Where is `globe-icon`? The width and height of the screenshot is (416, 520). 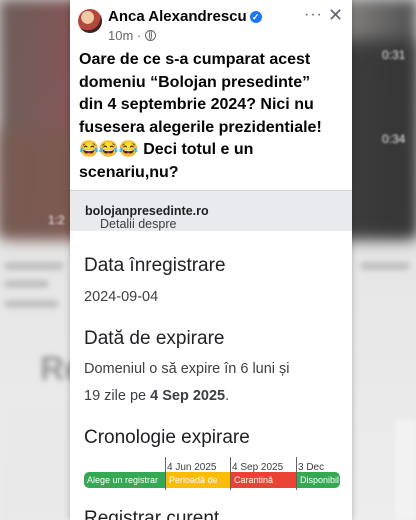
globe-icon is located at coordinates (150, 35).